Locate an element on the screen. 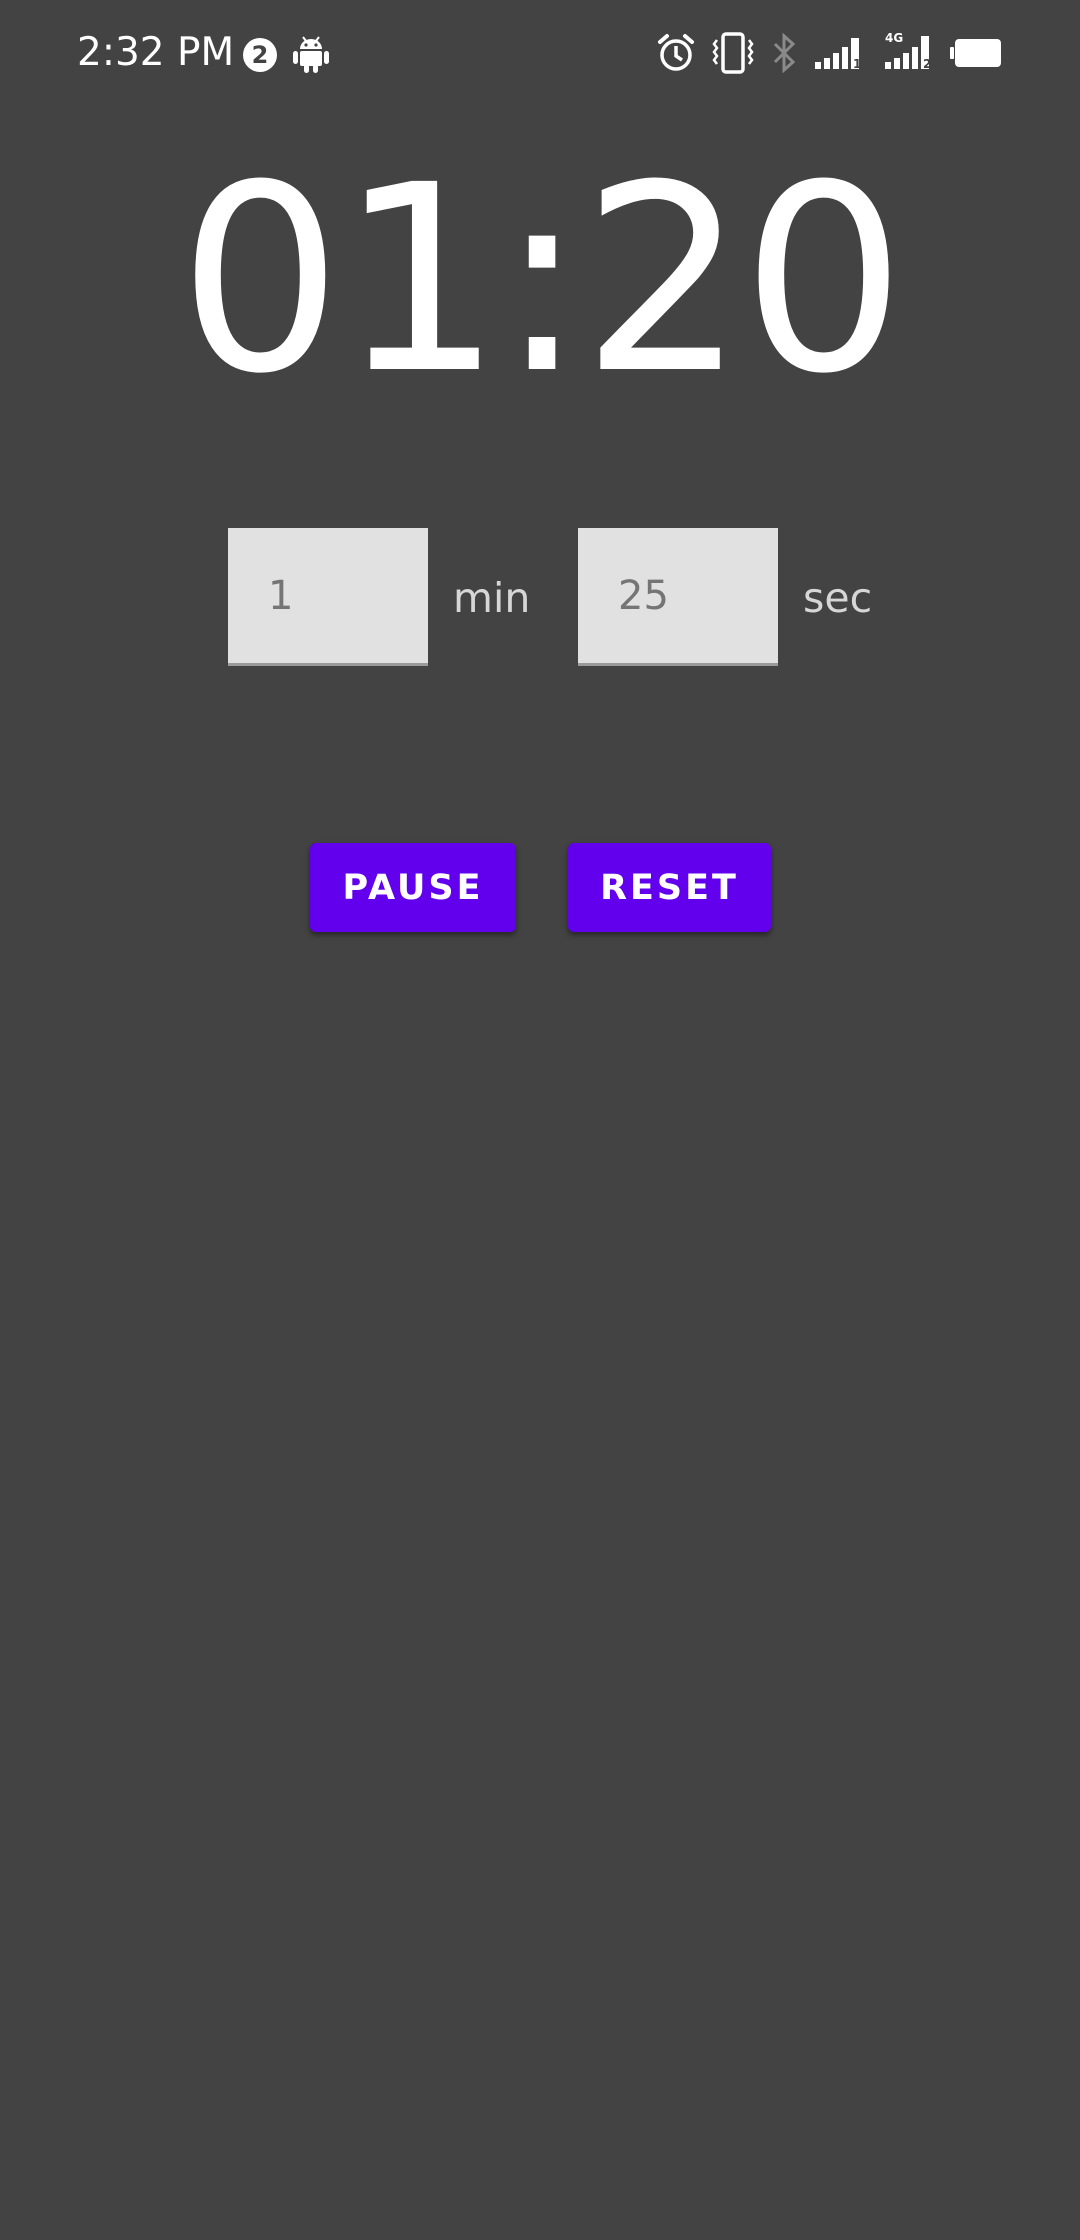 This screenshot has width=1080, height=2240. status-time: 2:32 PM is located at coordinates (156, 52).